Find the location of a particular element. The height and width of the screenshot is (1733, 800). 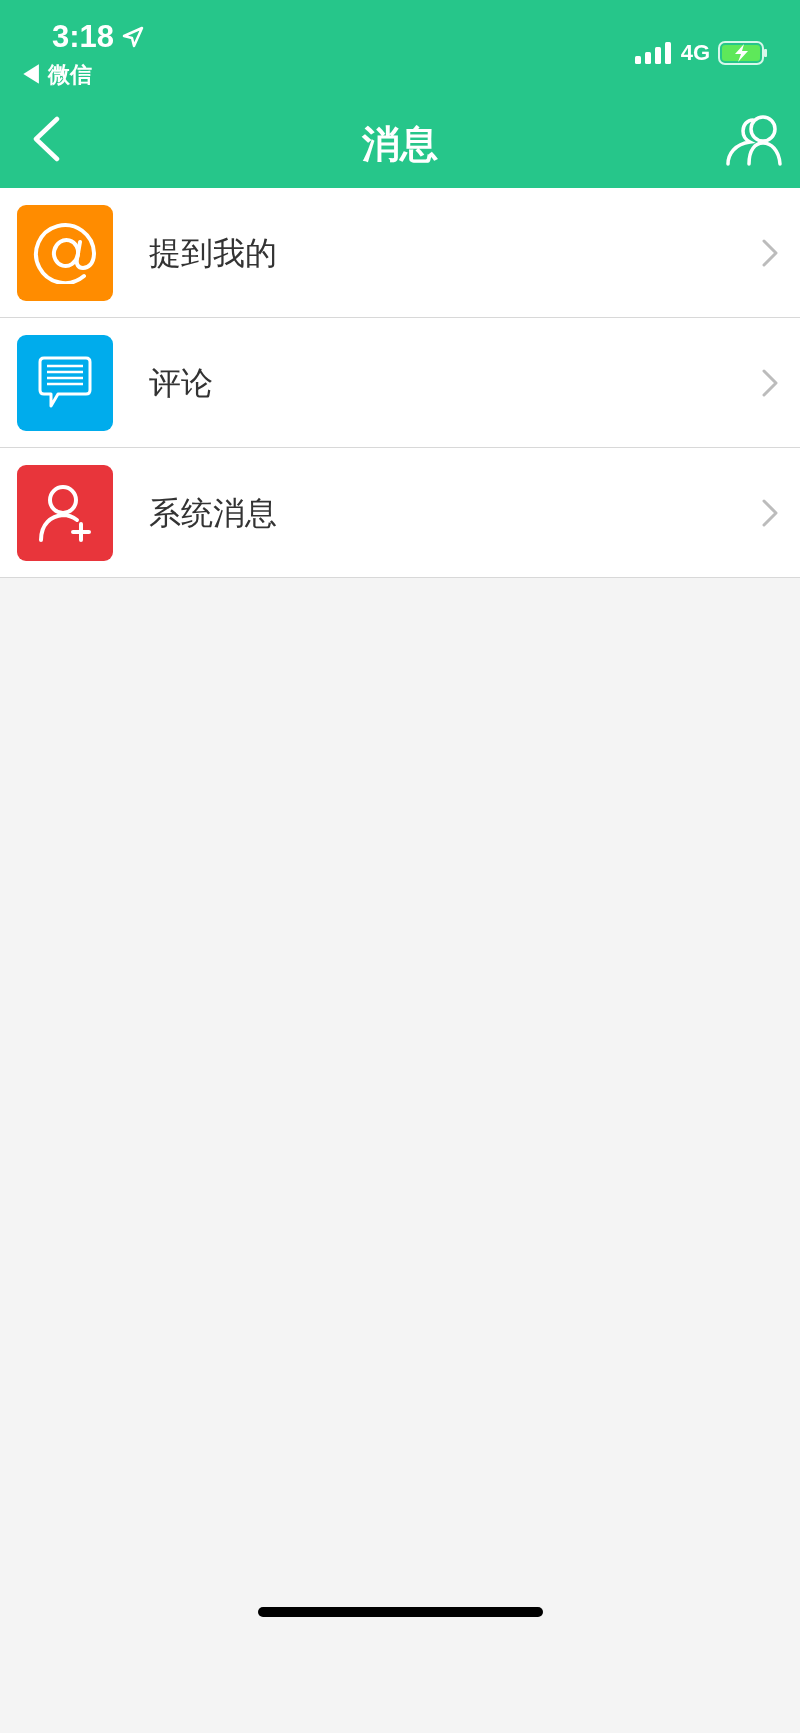

battery-charging-icon is located at coordinates (743, 52).